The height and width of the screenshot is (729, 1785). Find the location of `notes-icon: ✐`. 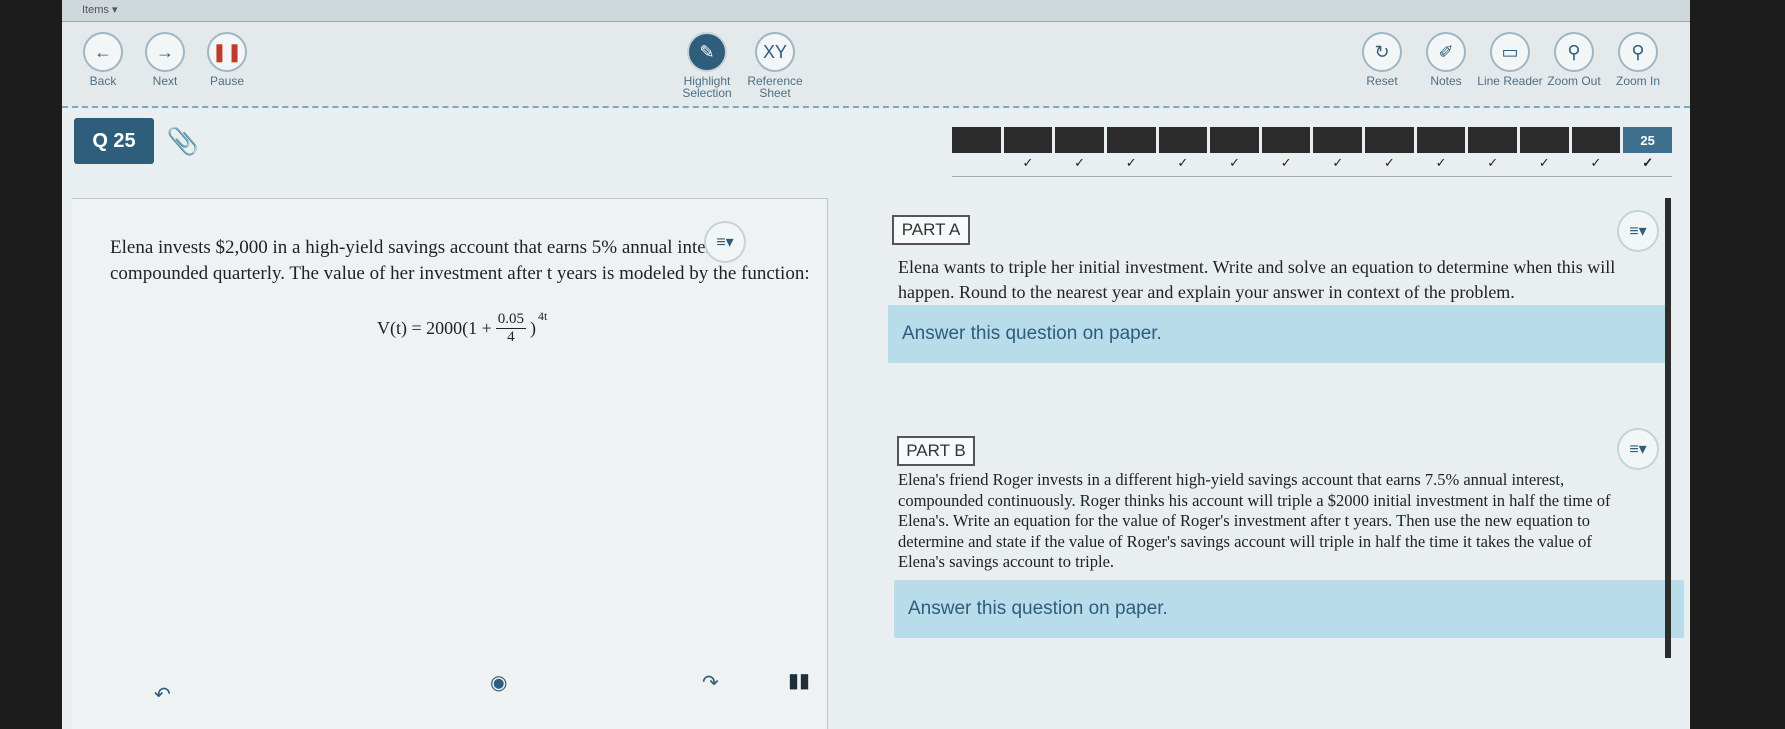

notes-icon: ✐ is located at coordinates (1446, 52).